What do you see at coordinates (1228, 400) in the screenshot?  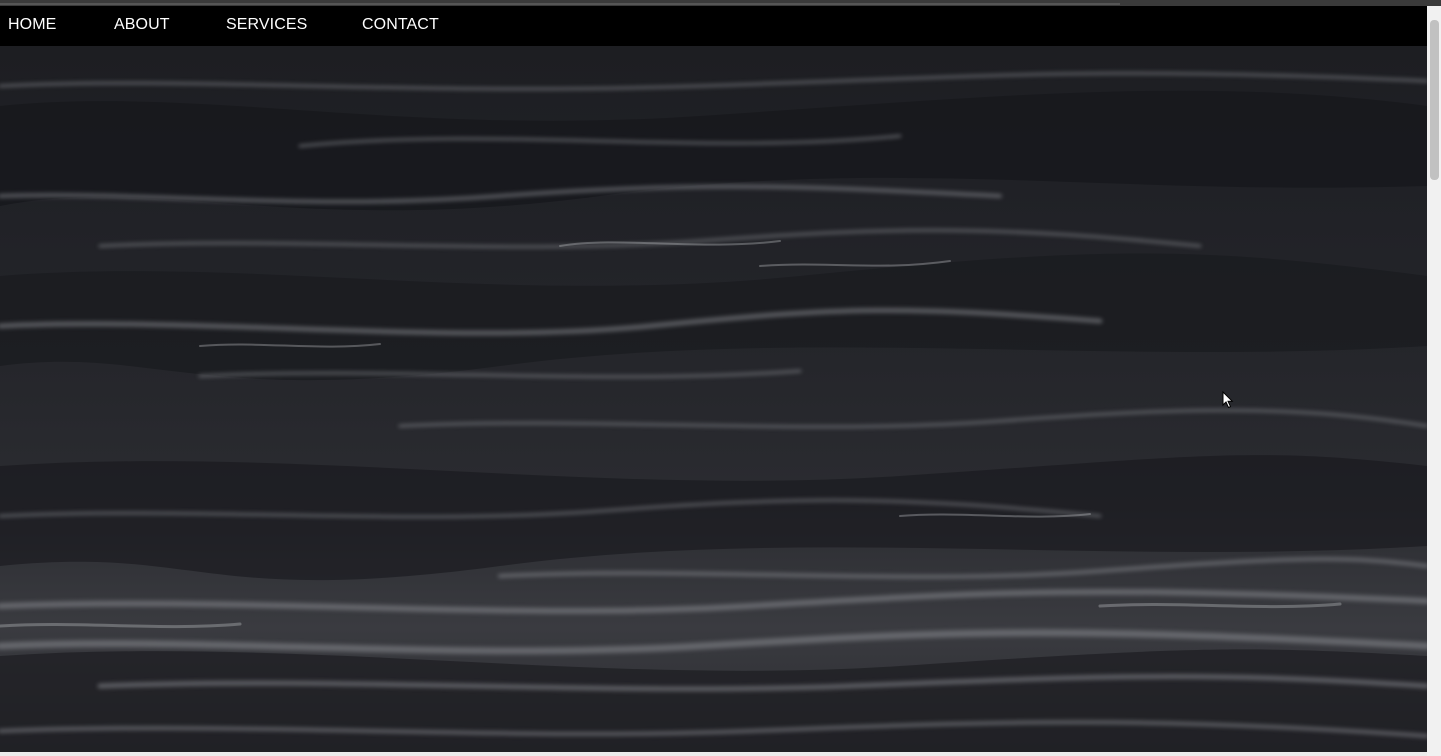 I see `mouse-cursor-icon` at bounding box center [1228, 400].